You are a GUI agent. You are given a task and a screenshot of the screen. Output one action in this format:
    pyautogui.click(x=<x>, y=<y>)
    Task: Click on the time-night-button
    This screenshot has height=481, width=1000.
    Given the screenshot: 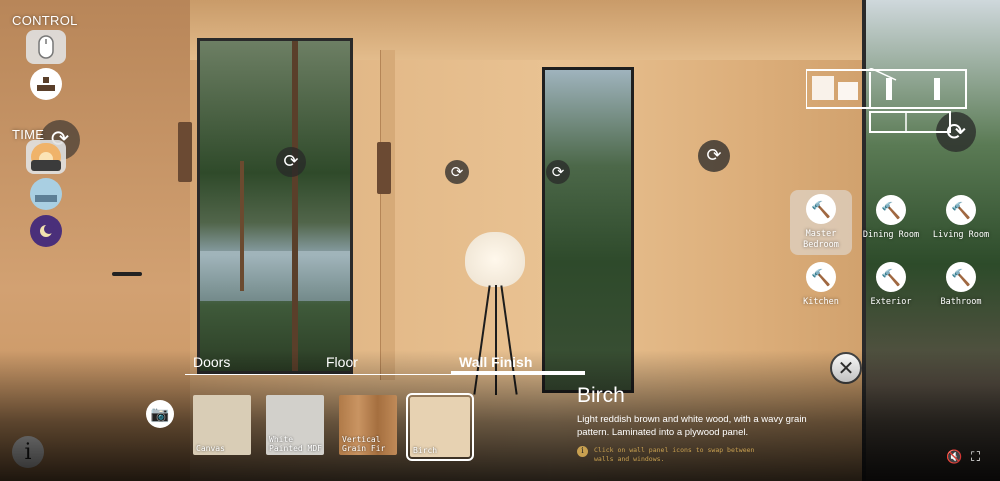 What is the action you would take?
    pyautogui.click(x=46, y=231)
    